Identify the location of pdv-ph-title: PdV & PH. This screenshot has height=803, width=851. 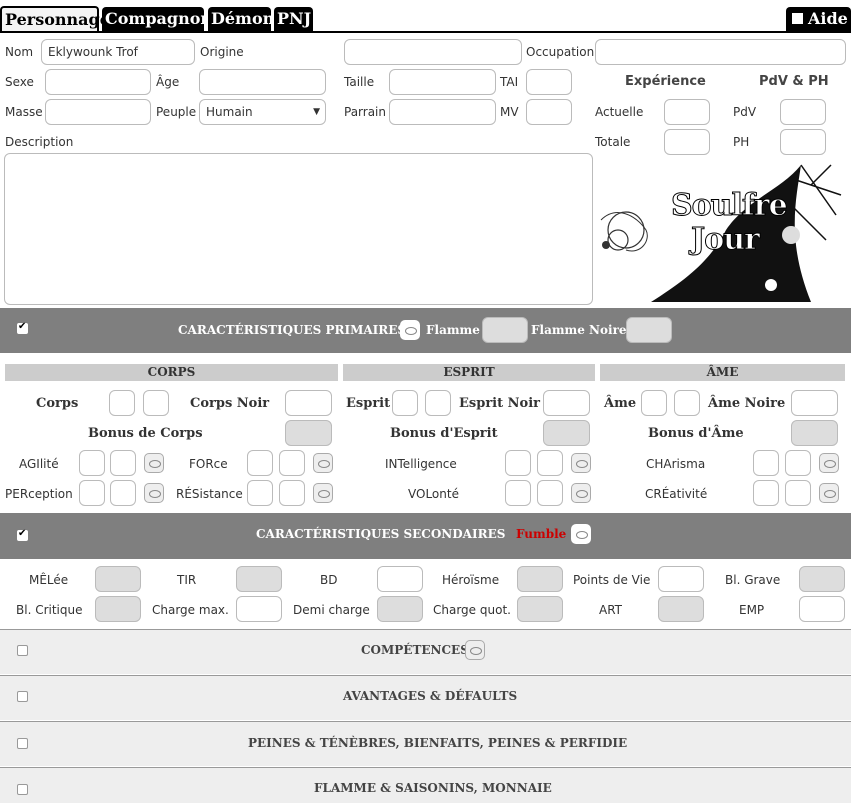
(794, 81).